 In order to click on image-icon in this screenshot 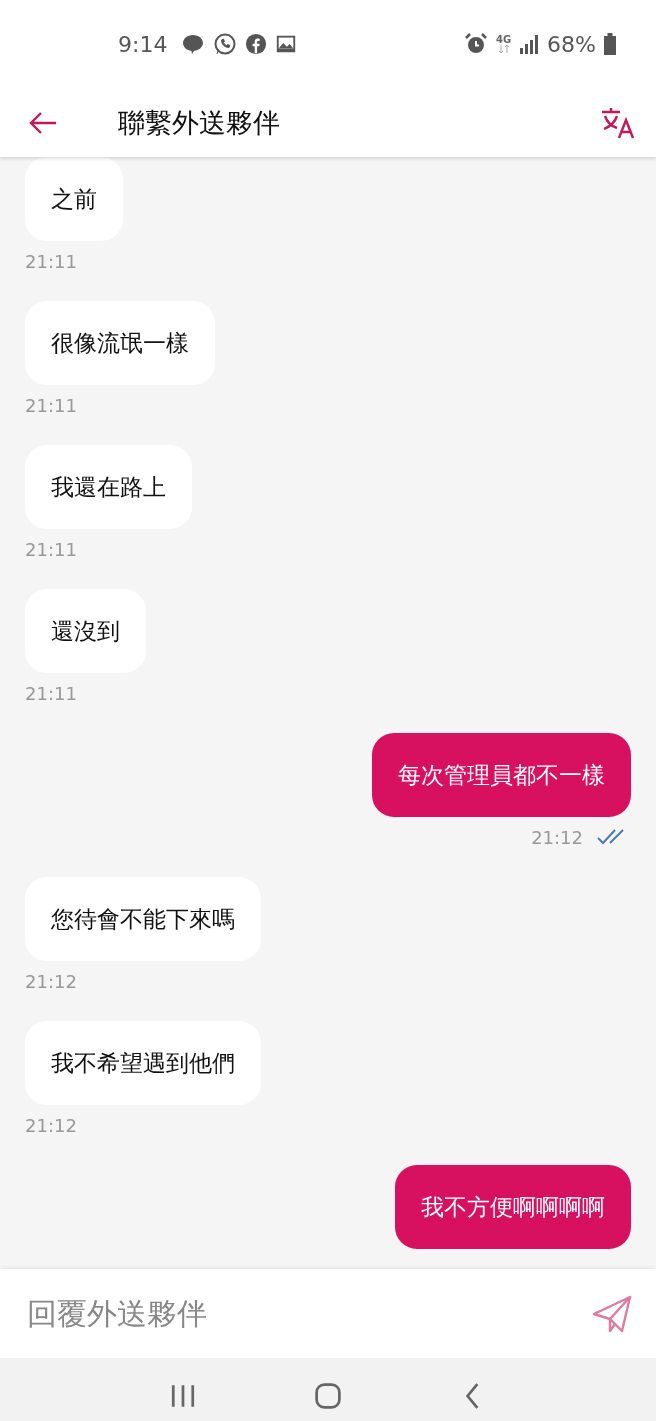, I will do `click(286, 44)`.